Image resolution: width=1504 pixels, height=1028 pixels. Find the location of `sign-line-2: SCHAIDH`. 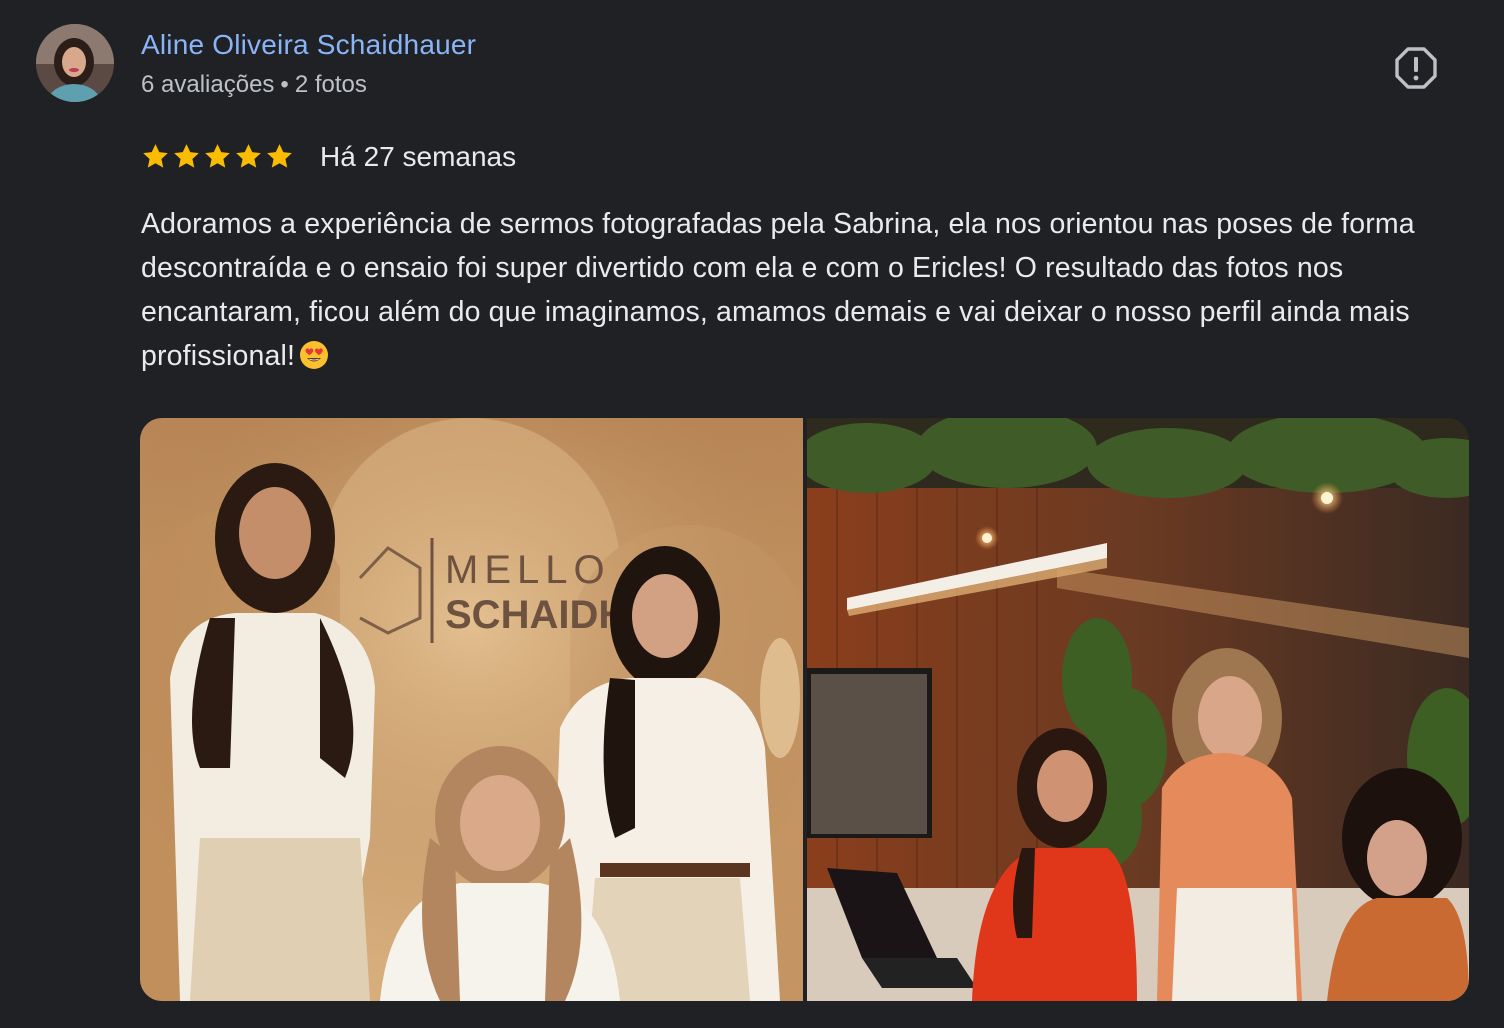

sign-line-2: SCHAIDH is located at coordinates (536, 615).